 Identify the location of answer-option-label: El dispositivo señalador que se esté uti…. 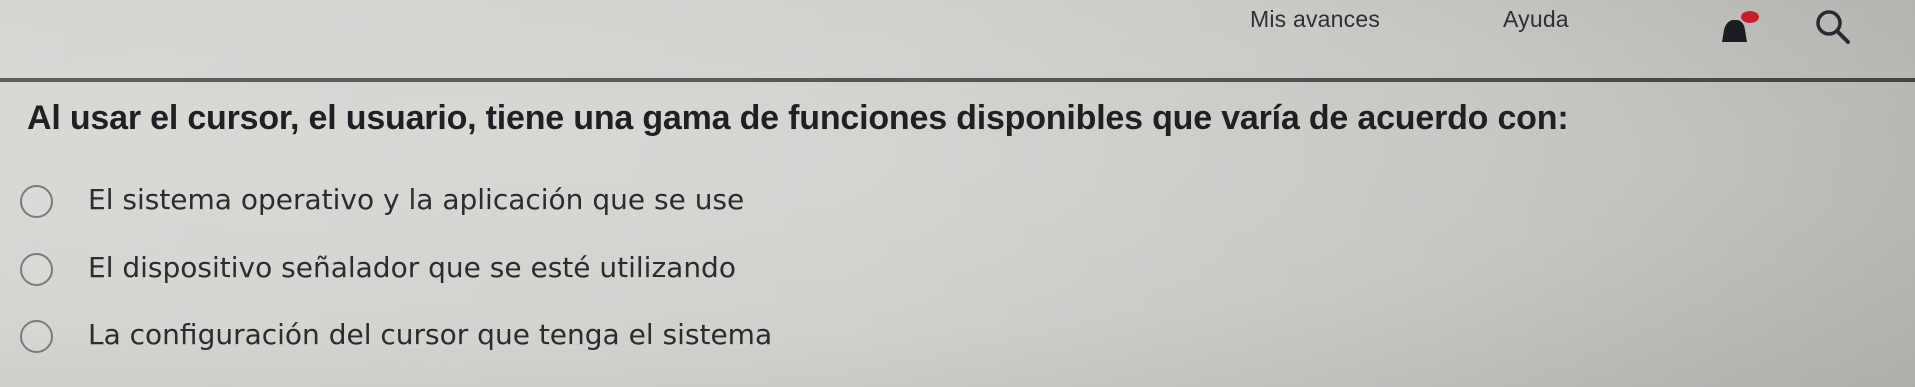
(412, 267).